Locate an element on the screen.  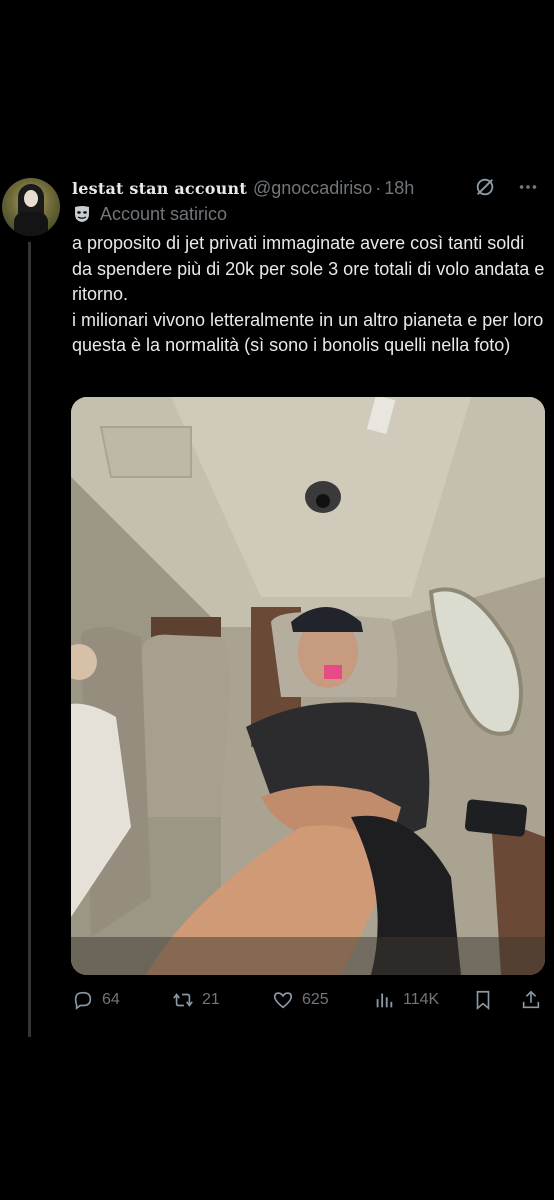
bookmark-button is located at coordinates (483, 1000).